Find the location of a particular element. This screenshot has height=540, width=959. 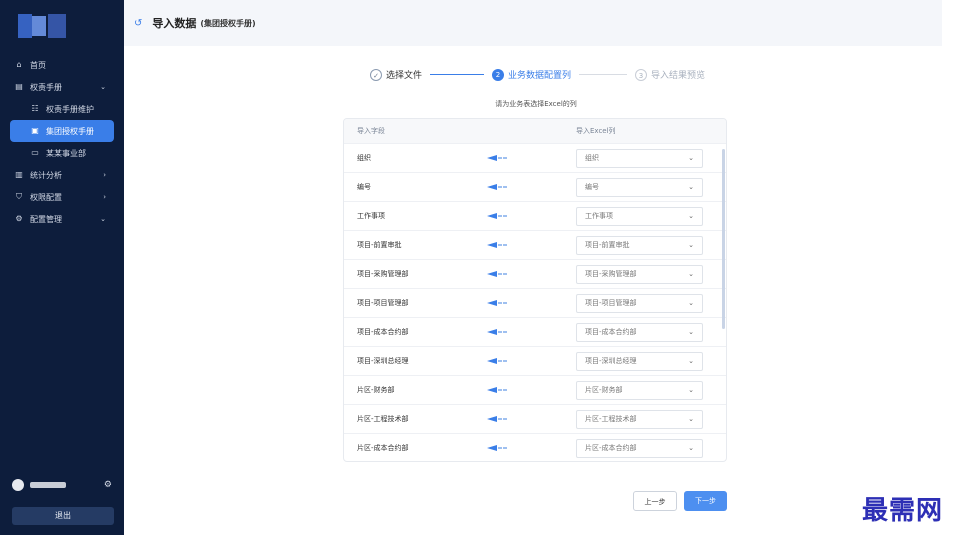

avatar is located at coordinates (18, 485).